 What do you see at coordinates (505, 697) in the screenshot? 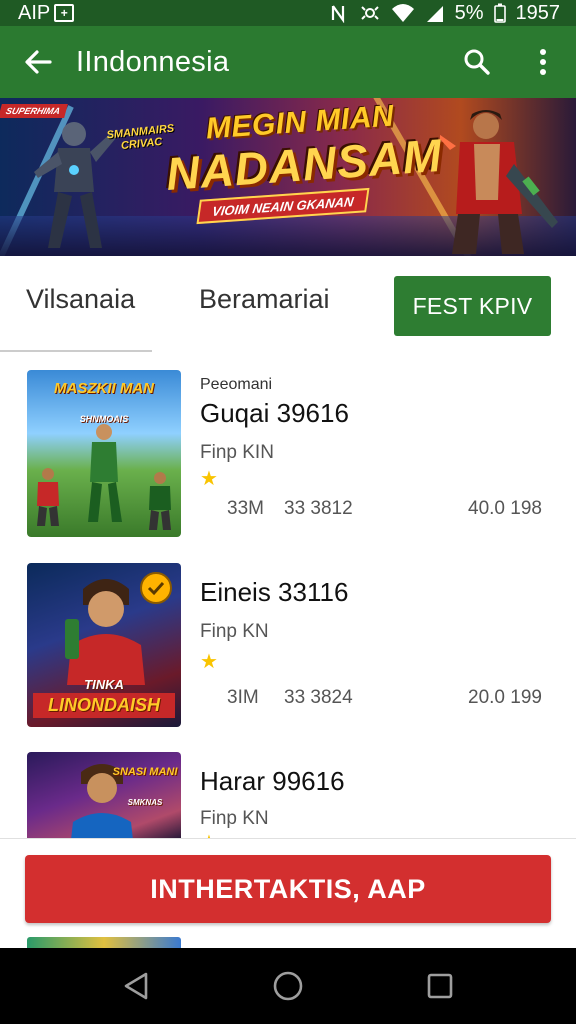
I see `item-stat-version: 20.0 199` at bounding box center [505, 697].